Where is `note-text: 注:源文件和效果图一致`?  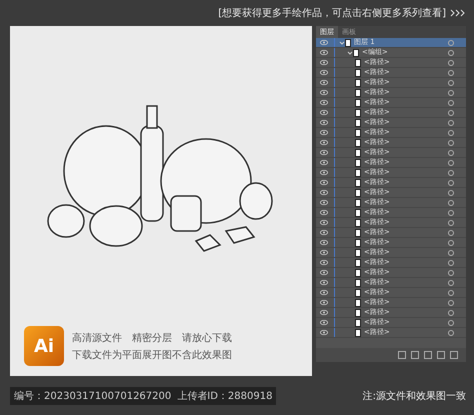
note-text: 注:源文件和效果图一致 is located at coordinates (414, 396).